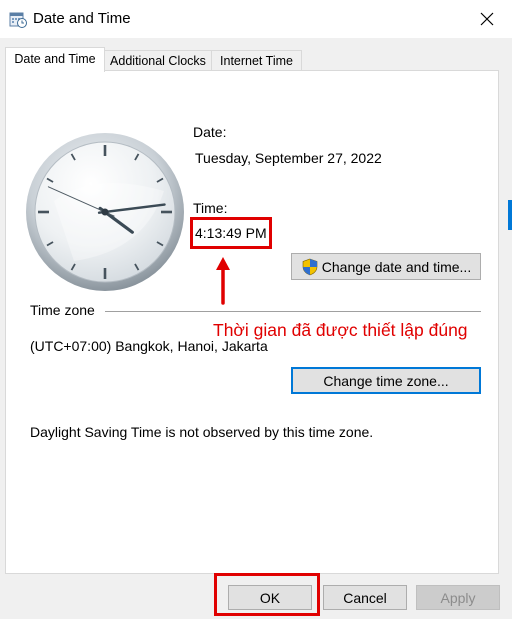  I want to click on title-bar: Date and Time, so click(256, 19).